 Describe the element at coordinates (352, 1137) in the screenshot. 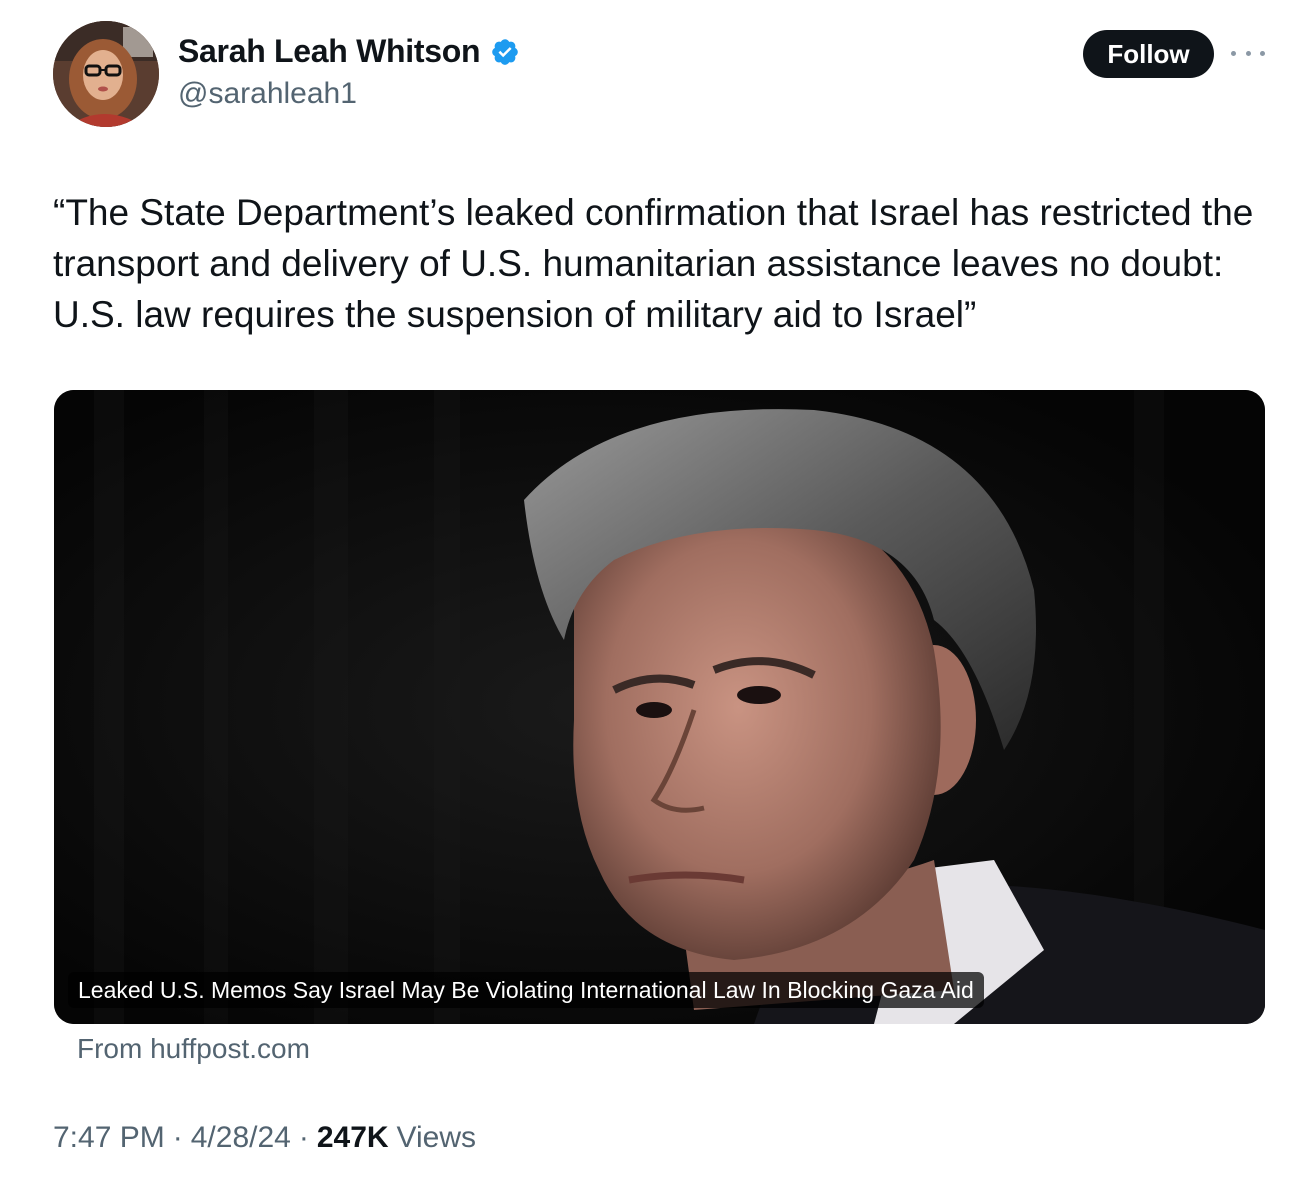

I see `views-count: 247K` at that location.